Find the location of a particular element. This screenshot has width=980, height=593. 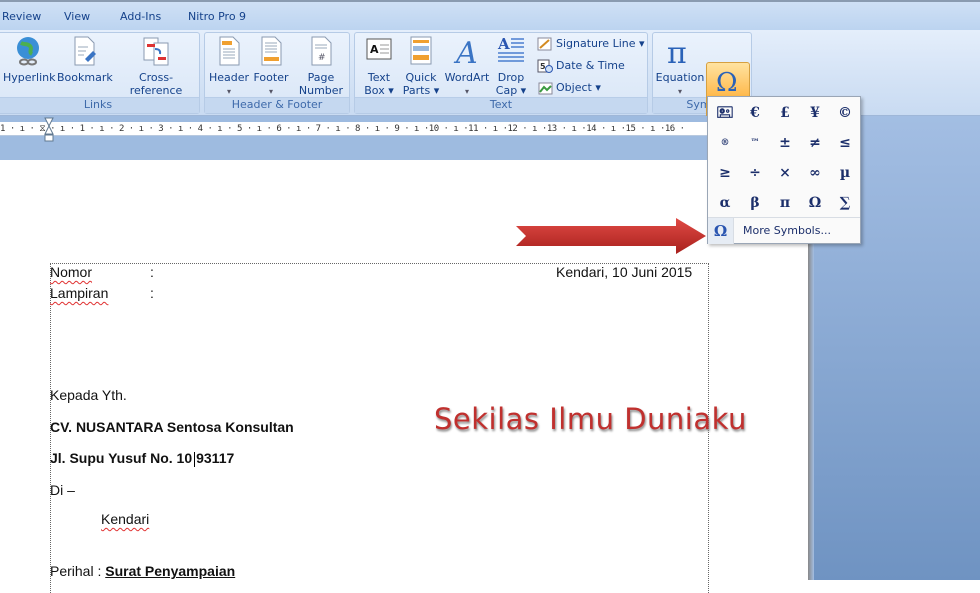

footer-dropdown-arrow: ▾ is located at coordinates (271, 91).